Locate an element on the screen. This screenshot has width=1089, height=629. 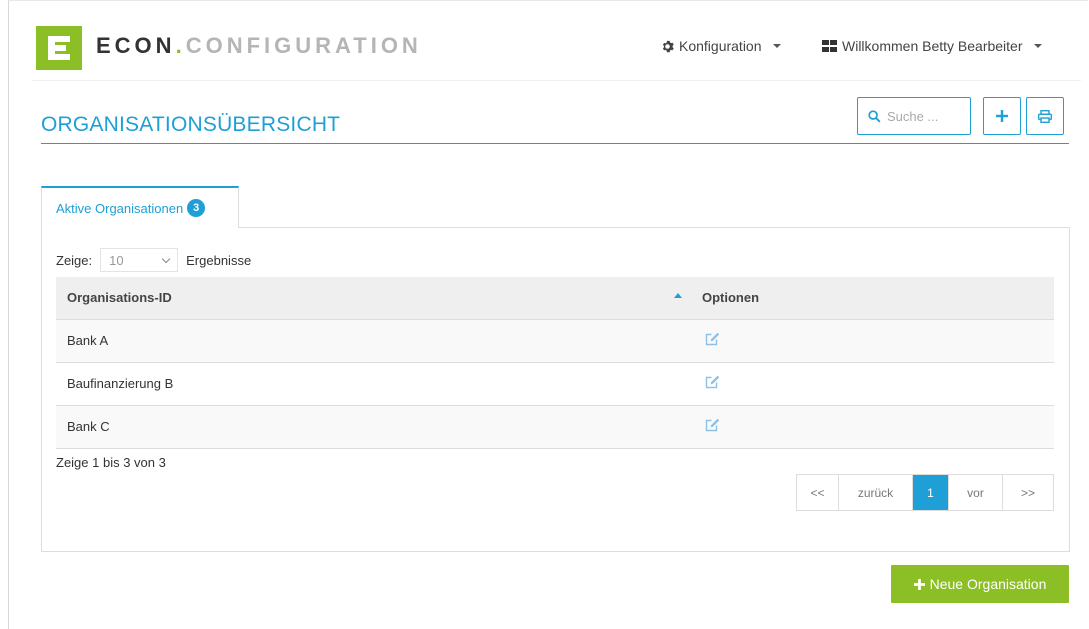
page-length-control: Zeige: 10 Ergebnisse is located at coordinates (153, 260).